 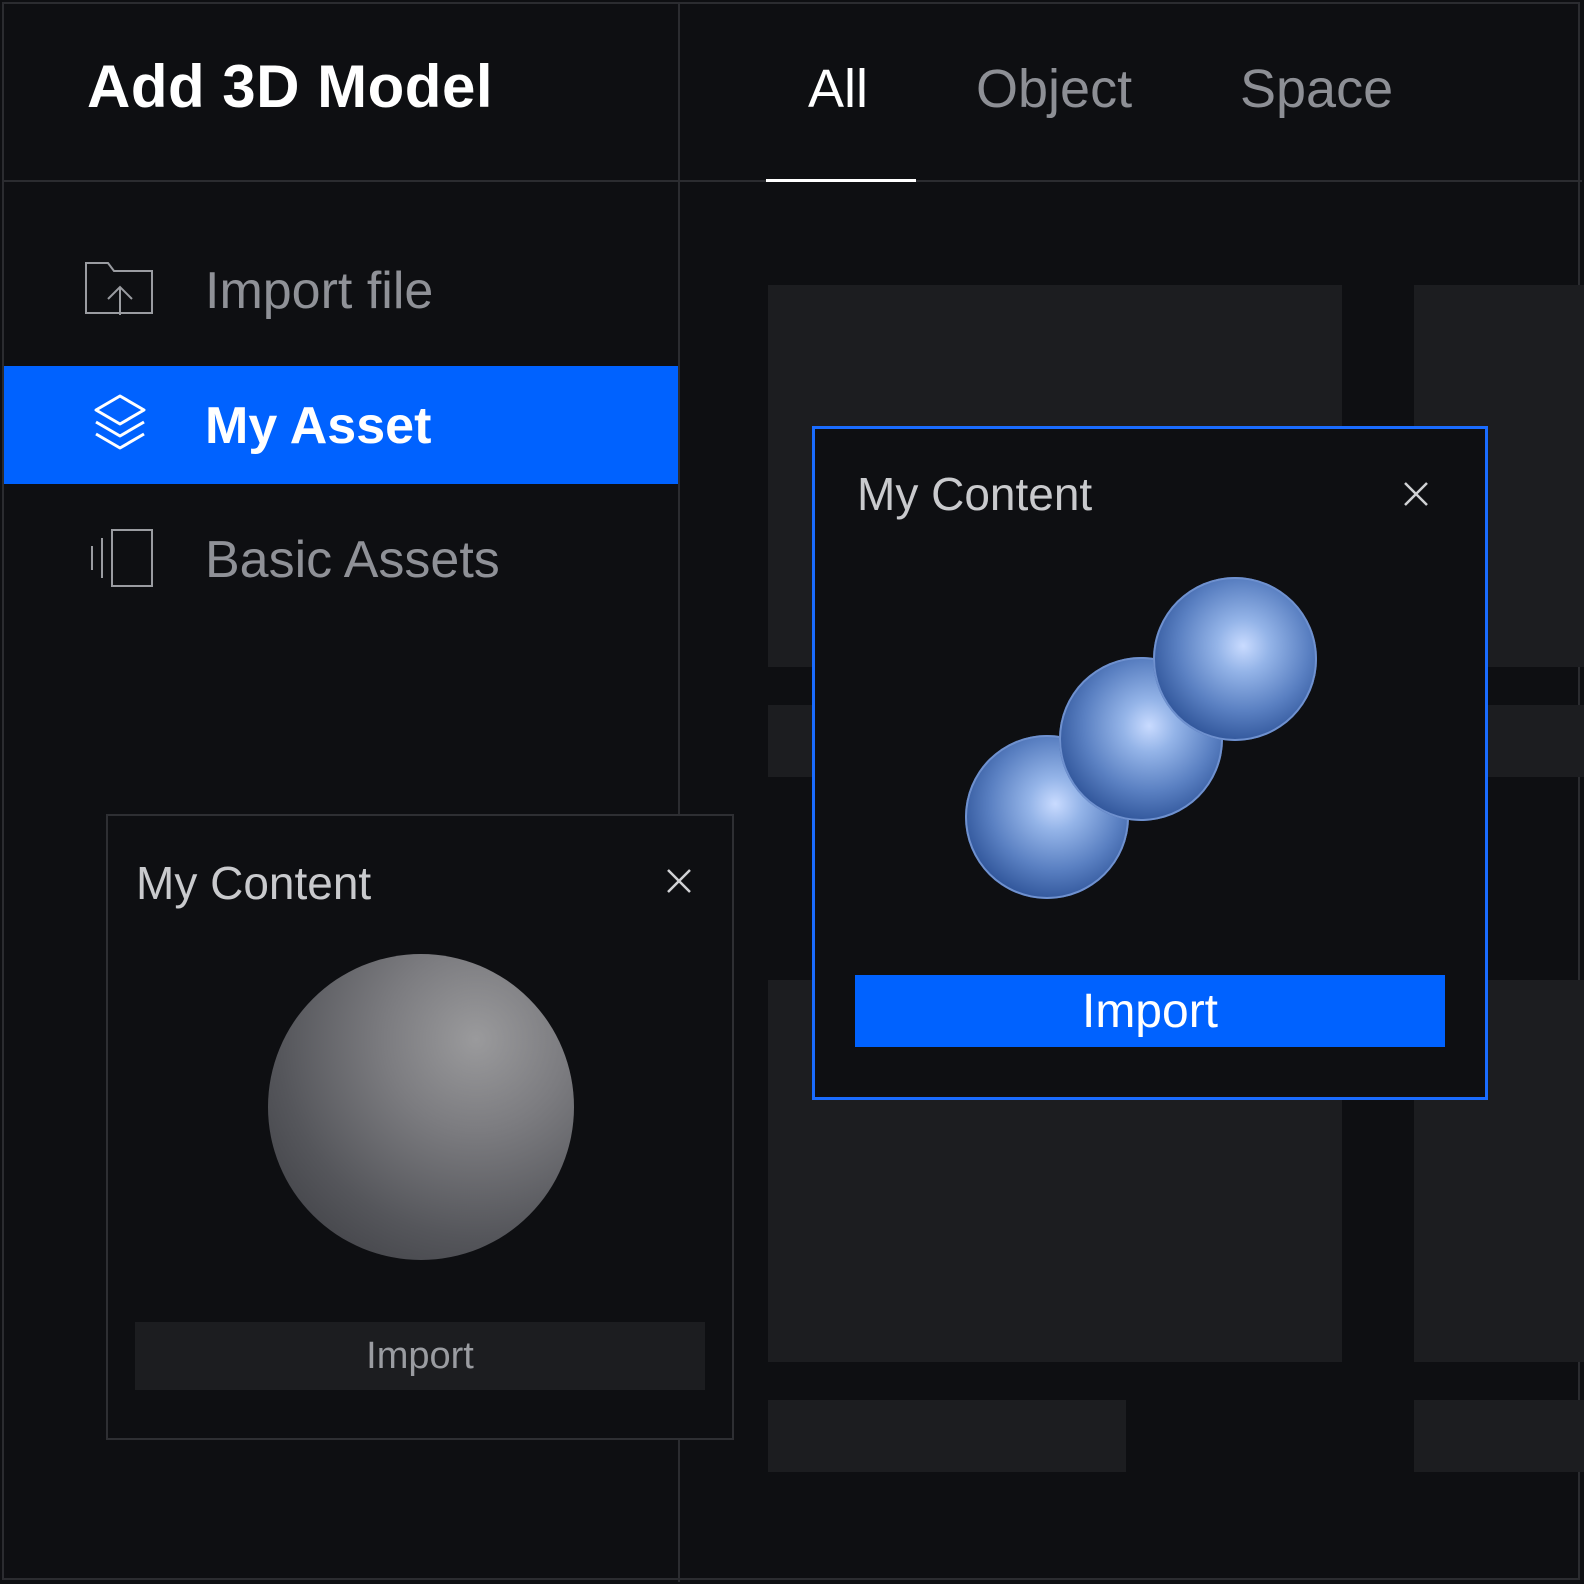 What do you see at coordinates (319, 291) in the screenshot?
I see `sidebar-item-label: Import file` at bounding box center [319, 291].